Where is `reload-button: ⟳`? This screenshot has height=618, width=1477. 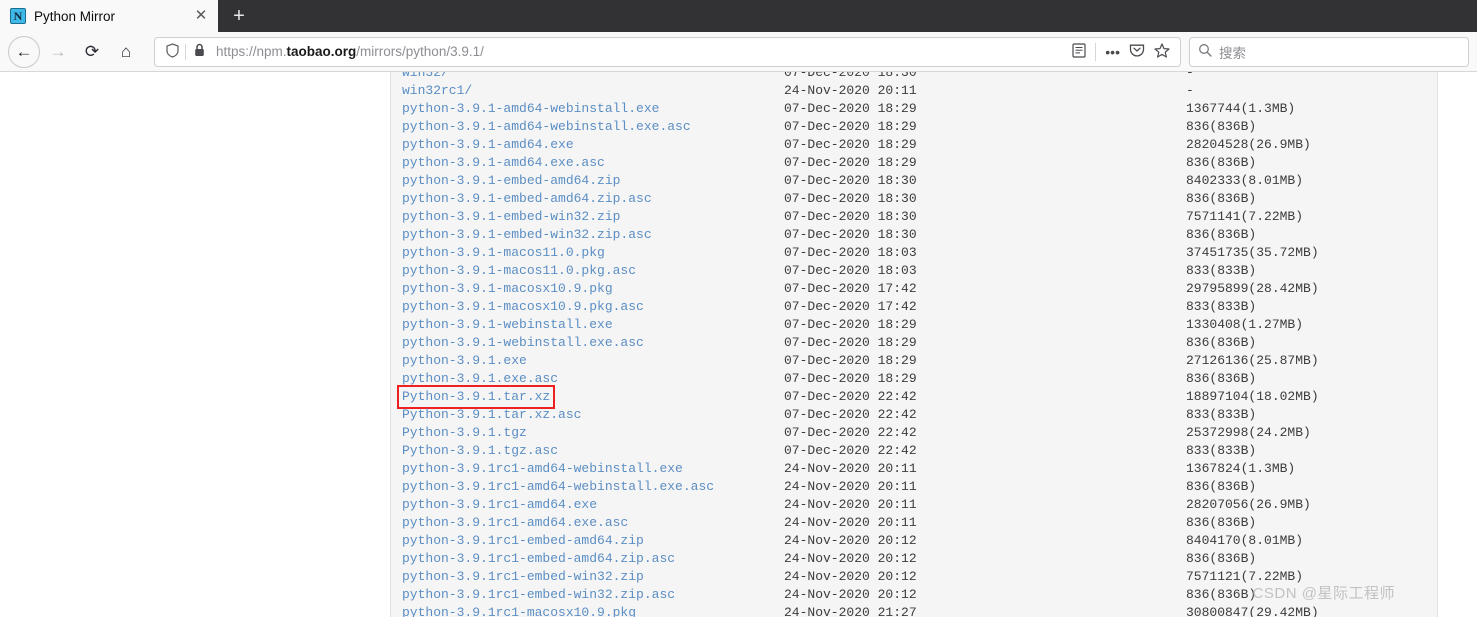 reload-button: ⟳ is located at coordinates (92, 52).